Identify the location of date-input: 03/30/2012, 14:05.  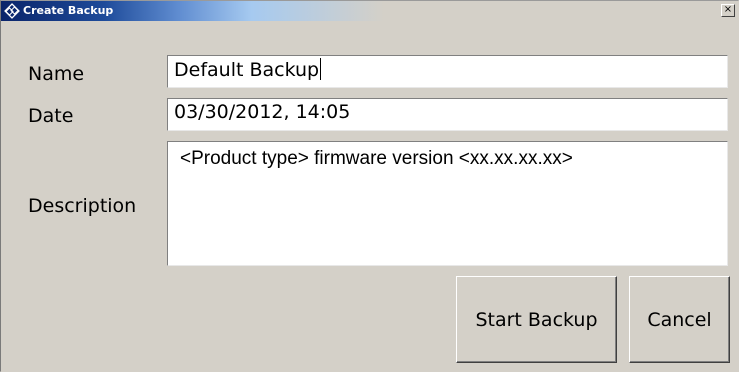
(447, 114).